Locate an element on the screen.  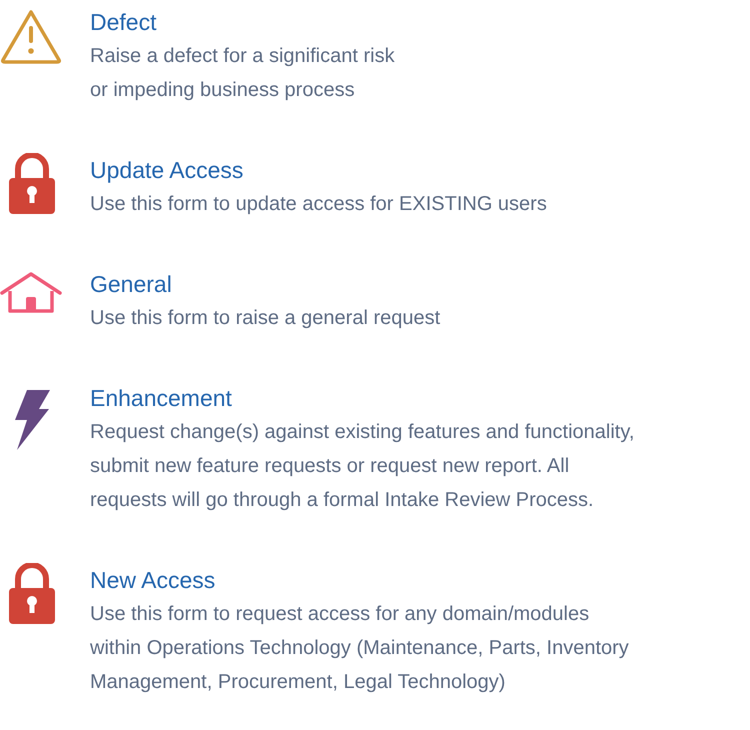
request-type-description: Request change(s) against existing features and functionality, submit new feature requests or request new report. All requests will go through a formal Intake Review Process. is located at coordinates (362, 466).